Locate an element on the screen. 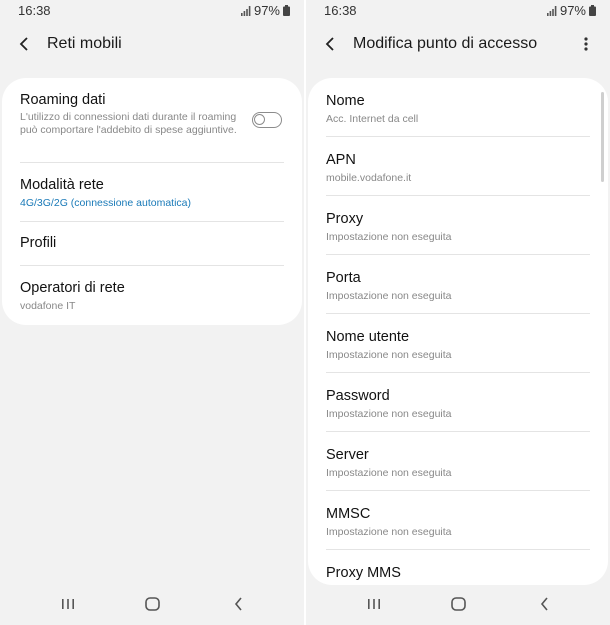 Image resolution: width=610 pixels, height=625 pixels. item-label: Porta is located at coordinates (343, 278).